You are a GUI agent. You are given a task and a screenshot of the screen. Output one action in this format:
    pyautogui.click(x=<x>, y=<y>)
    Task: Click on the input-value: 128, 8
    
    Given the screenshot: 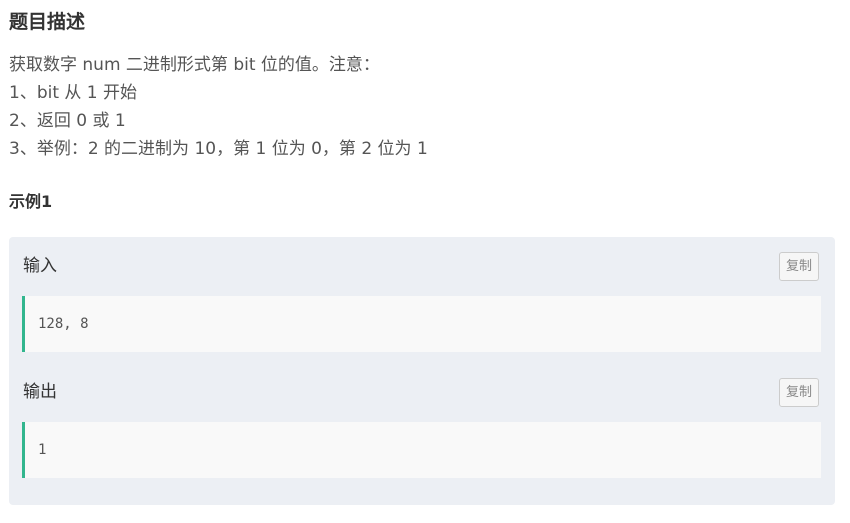 What is the action you would take?
    pyautogui.click(x=63, y=324)
    